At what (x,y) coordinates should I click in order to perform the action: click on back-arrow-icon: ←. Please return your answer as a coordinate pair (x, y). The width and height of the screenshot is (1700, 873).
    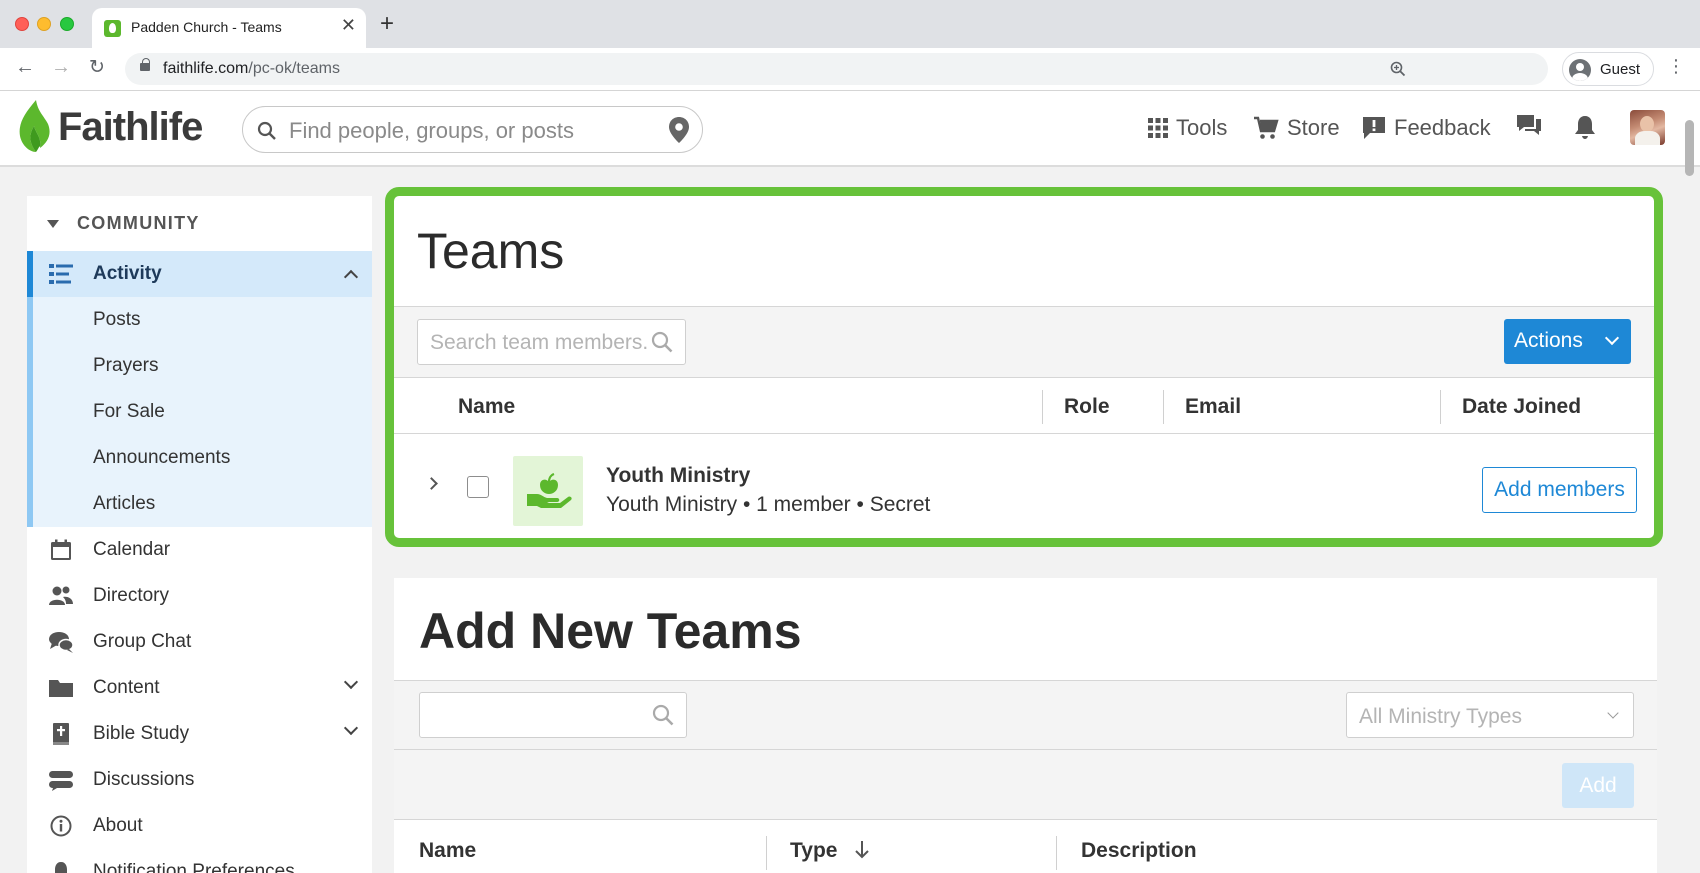
    Looking at the image, I should click on (25, 67).